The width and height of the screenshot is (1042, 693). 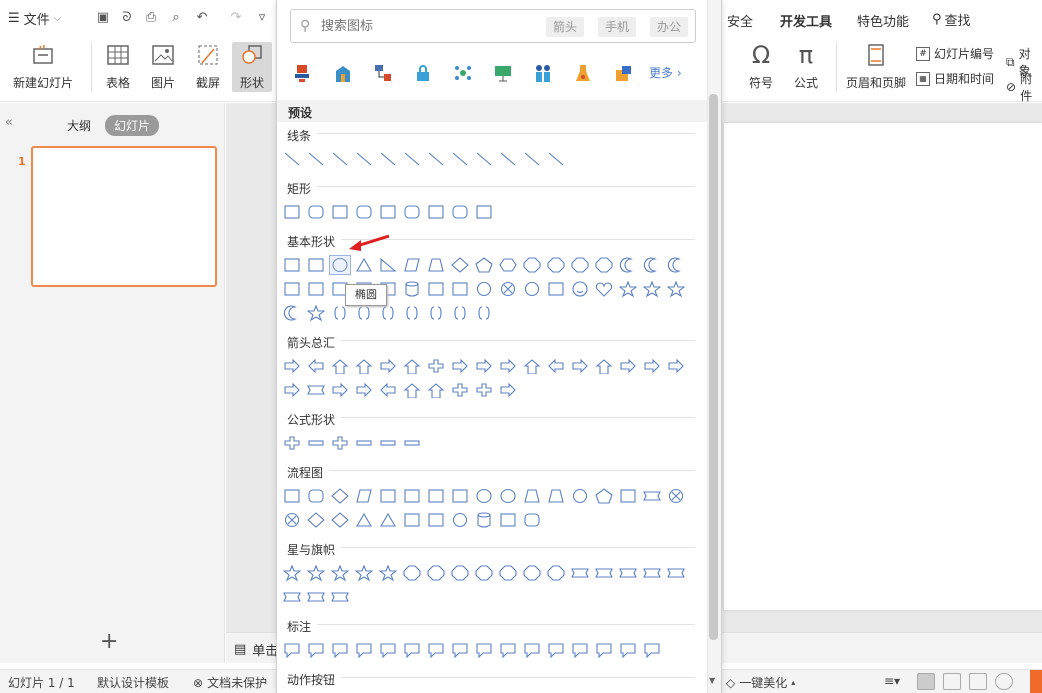 I want to click on slide-thumbnail, so click(x=124, y=216).